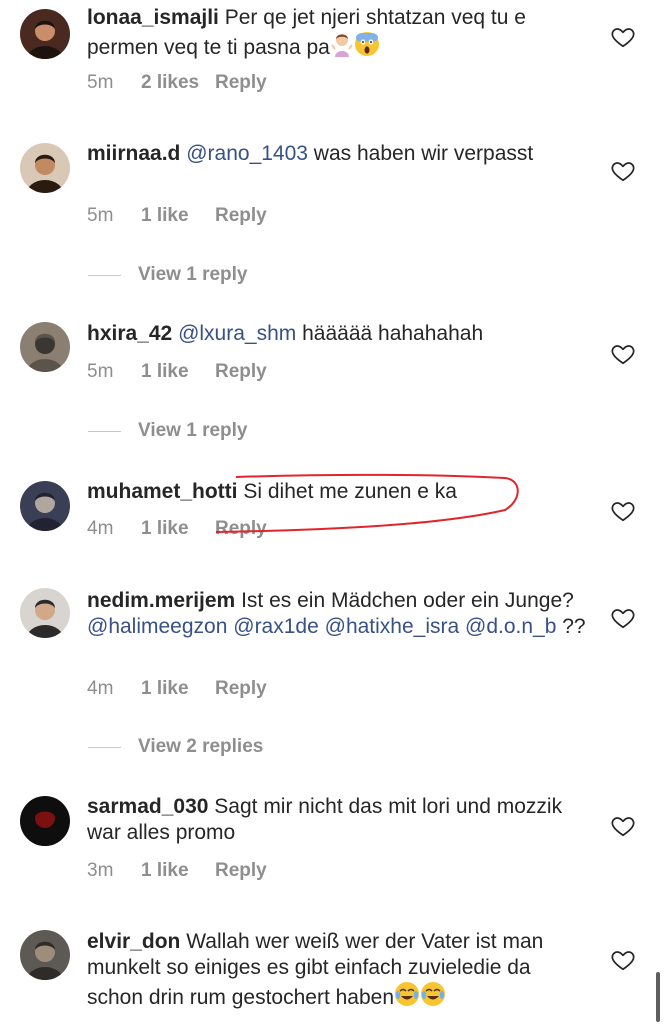 The width and height of the screenshot is (668, 1024). I want to click on mention-link: @halimeegzon, so click(157, 626).